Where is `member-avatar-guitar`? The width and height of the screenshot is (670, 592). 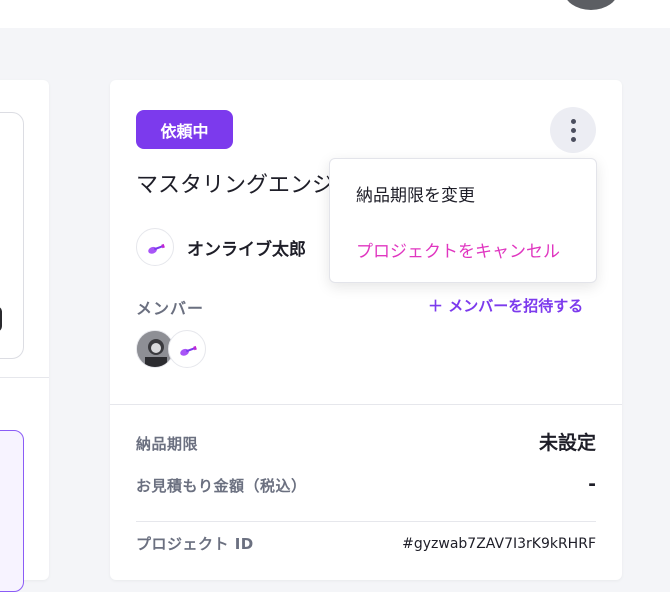 member-avatar-guitar is located at coordinates (187, 349).